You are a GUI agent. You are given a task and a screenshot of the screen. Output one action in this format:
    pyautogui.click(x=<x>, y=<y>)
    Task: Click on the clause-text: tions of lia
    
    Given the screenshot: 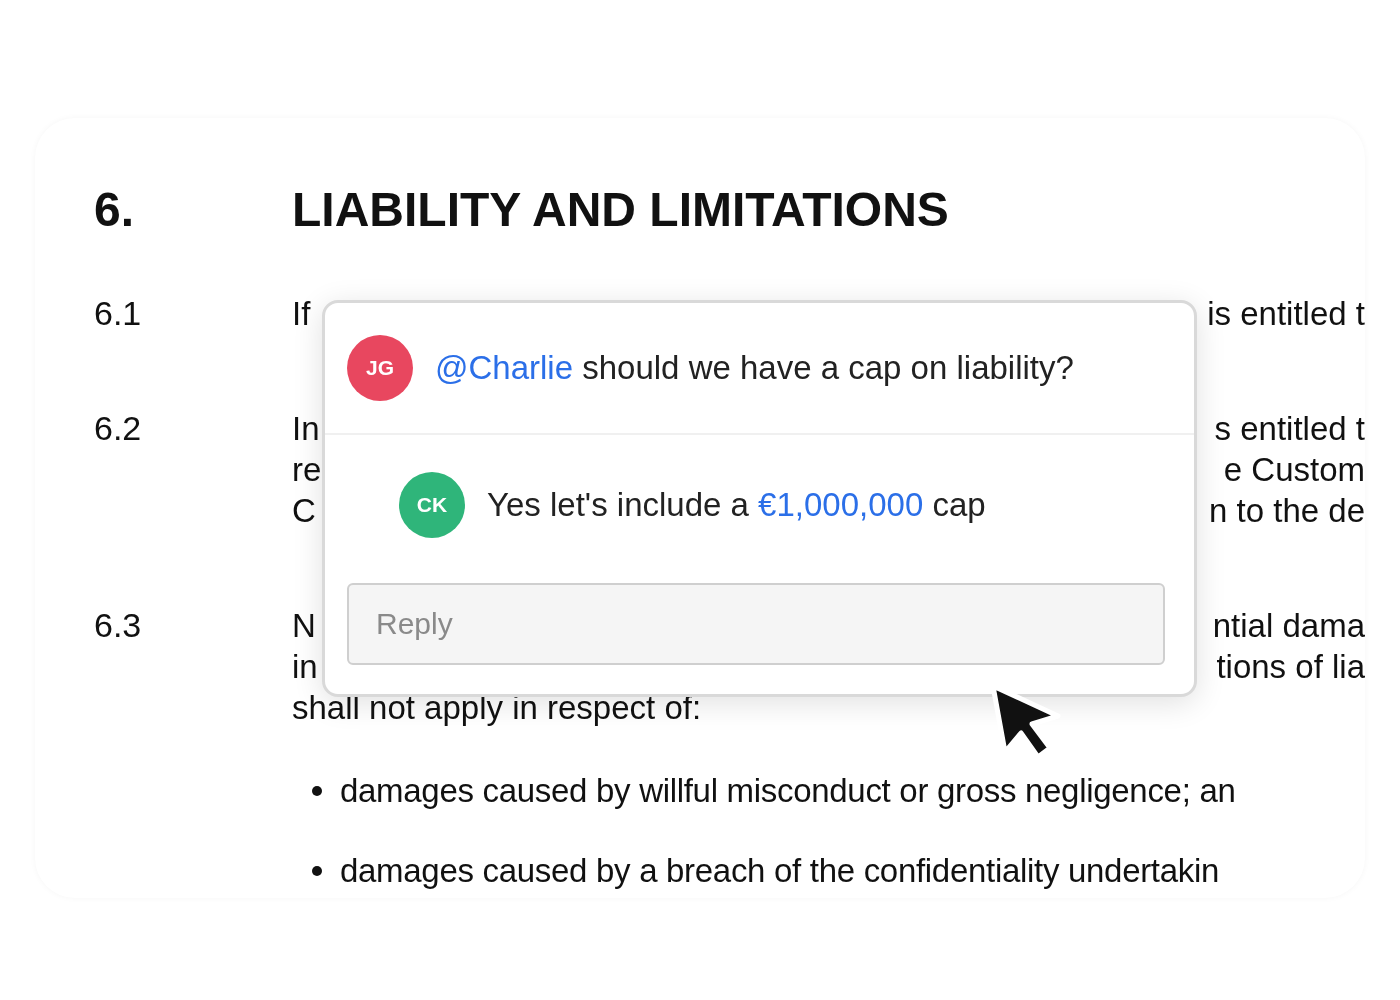 What is the action you would take?
    pyautogui.click(x=1290, y=667)
    